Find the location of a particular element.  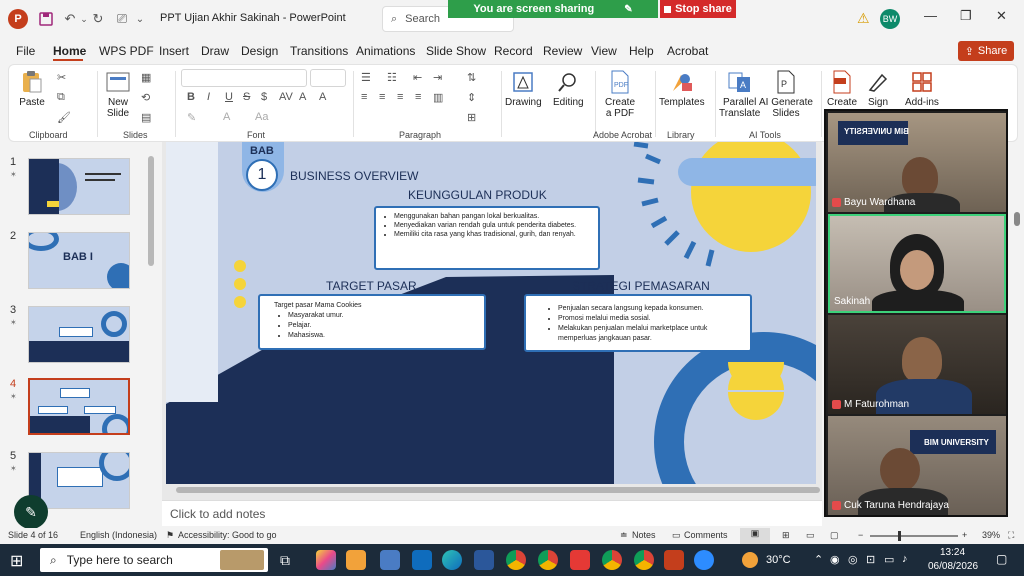

decrease-indent-icon: ⇤ is located at coordinates (417, 77).